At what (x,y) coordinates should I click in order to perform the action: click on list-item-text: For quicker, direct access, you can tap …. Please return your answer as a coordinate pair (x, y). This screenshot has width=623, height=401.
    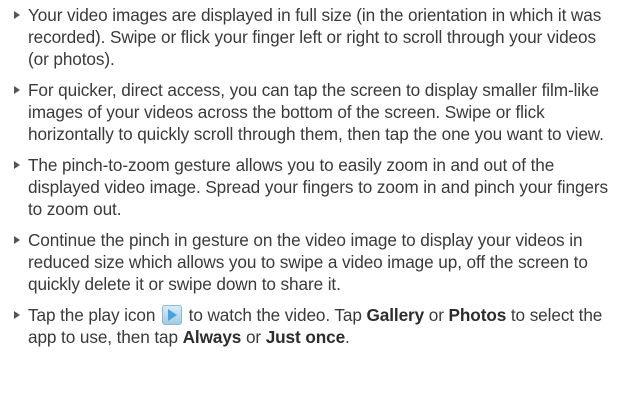
    Looking at the image, I should click on (316, 112).